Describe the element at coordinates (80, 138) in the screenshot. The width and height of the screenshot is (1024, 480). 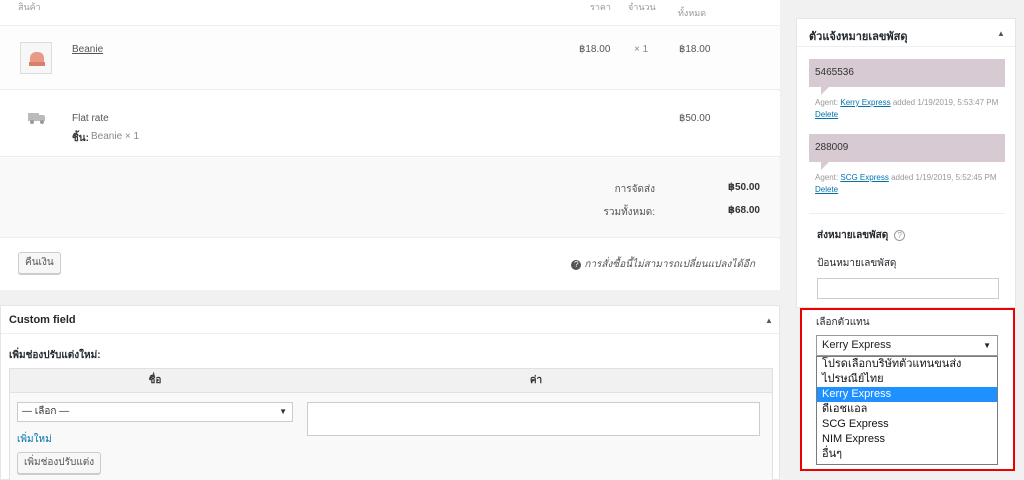
I see `shipping-items-label: ชิ้น:` at that location.